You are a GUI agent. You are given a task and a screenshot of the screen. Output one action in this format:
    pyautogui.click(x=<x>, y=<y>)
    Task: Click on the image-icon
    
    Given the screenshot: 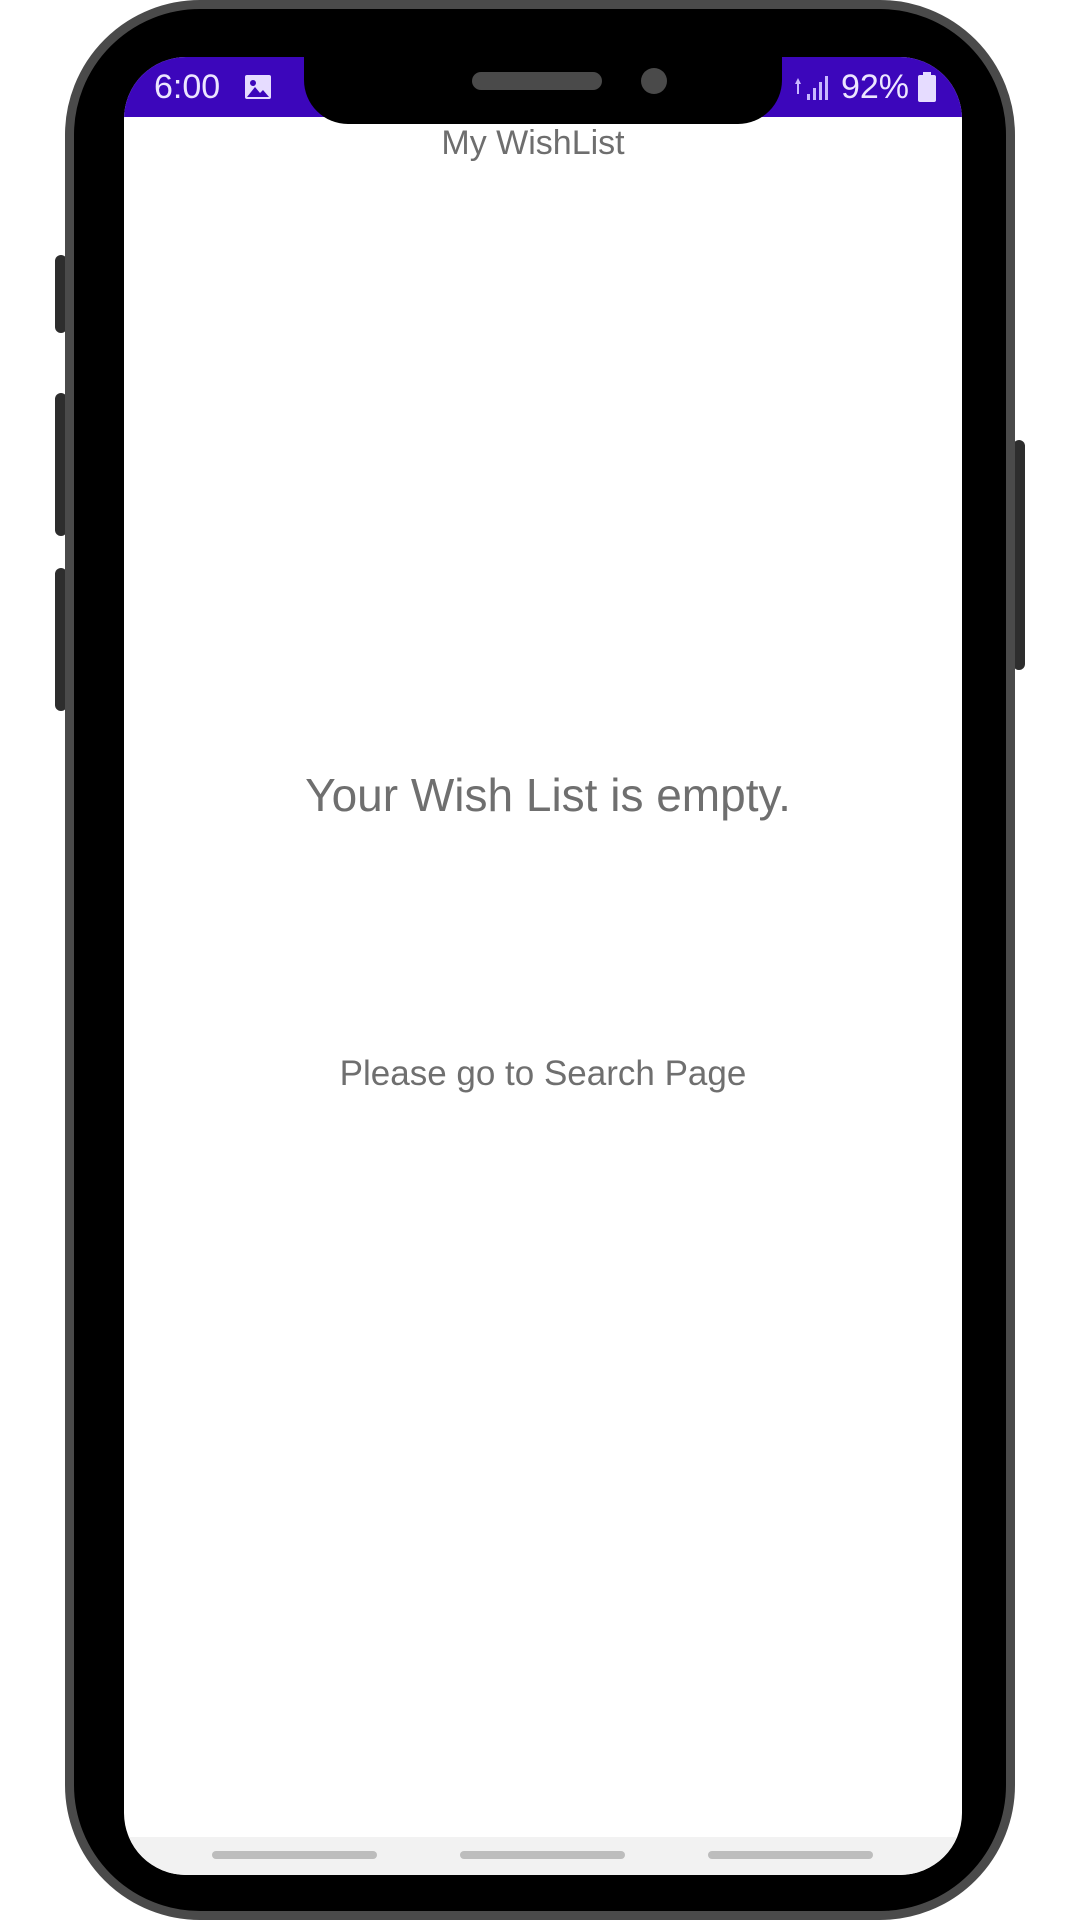 What is the action you would take?
    pyautogui.click(x=258, y=87)
    